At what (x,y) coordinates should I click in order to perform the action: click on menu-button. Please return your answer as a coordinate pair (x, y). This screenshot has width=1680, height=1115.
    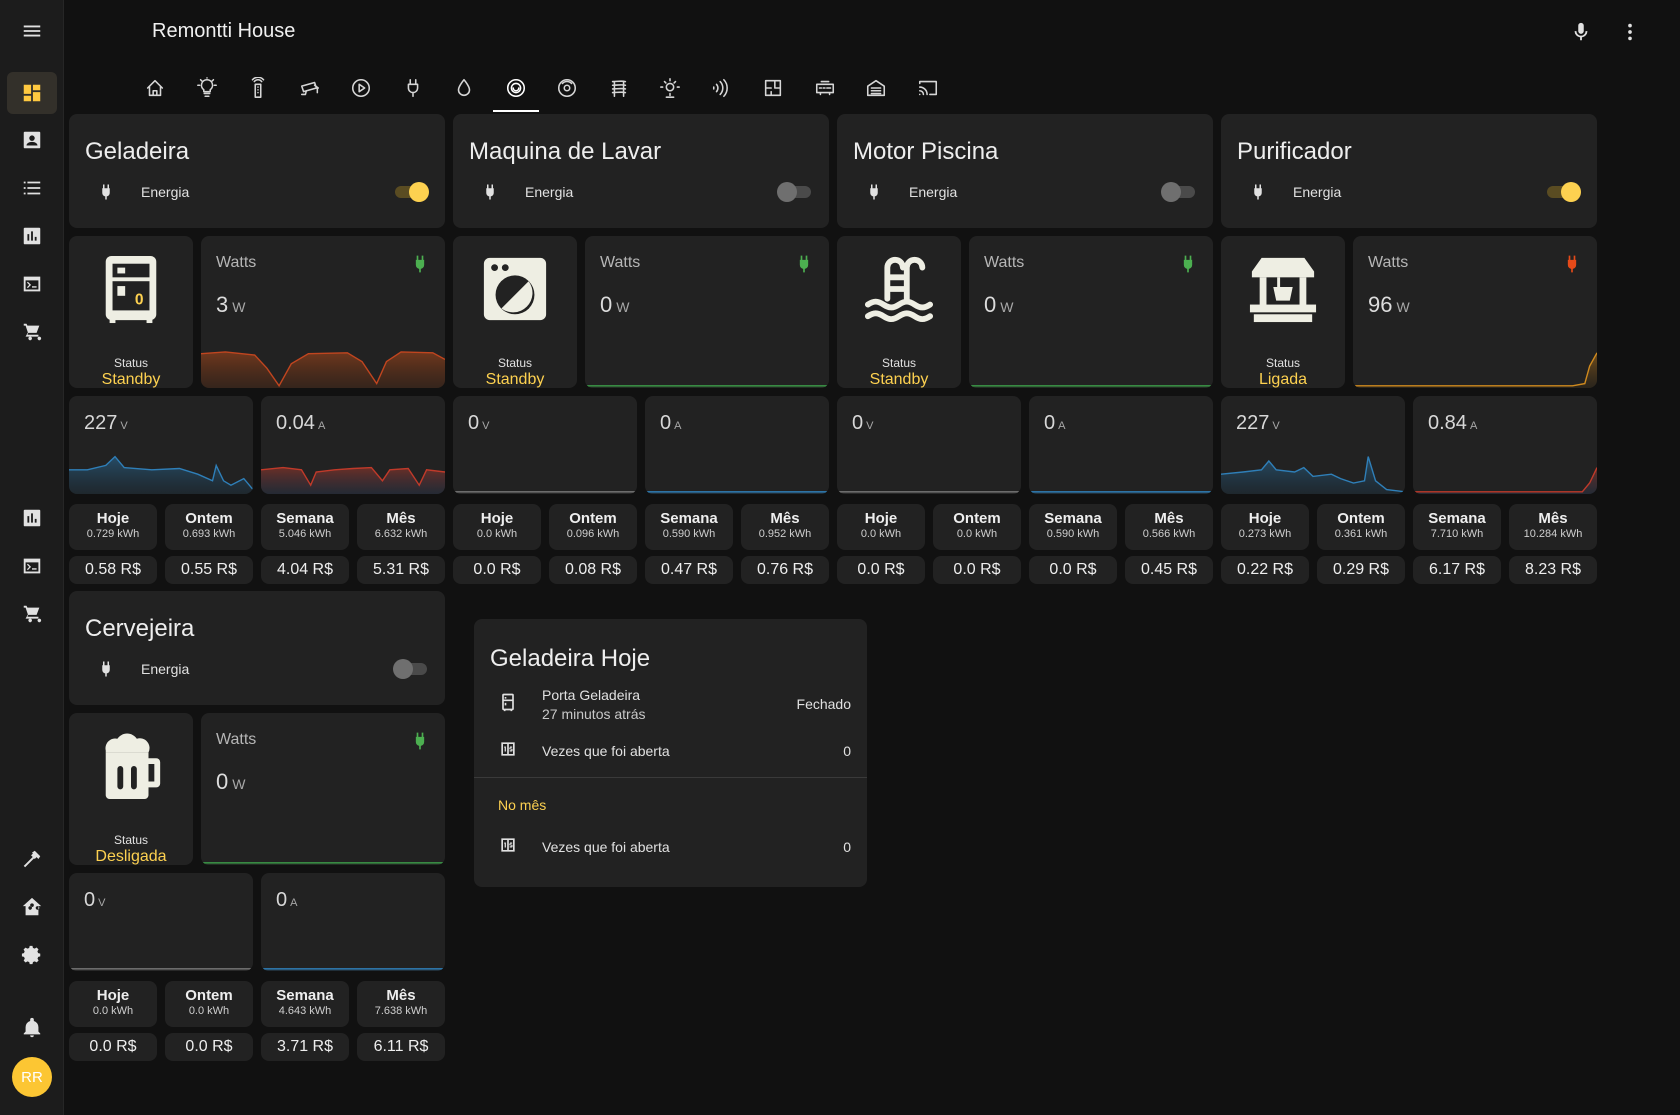
    Looking at the image, I should click on (32, 31).